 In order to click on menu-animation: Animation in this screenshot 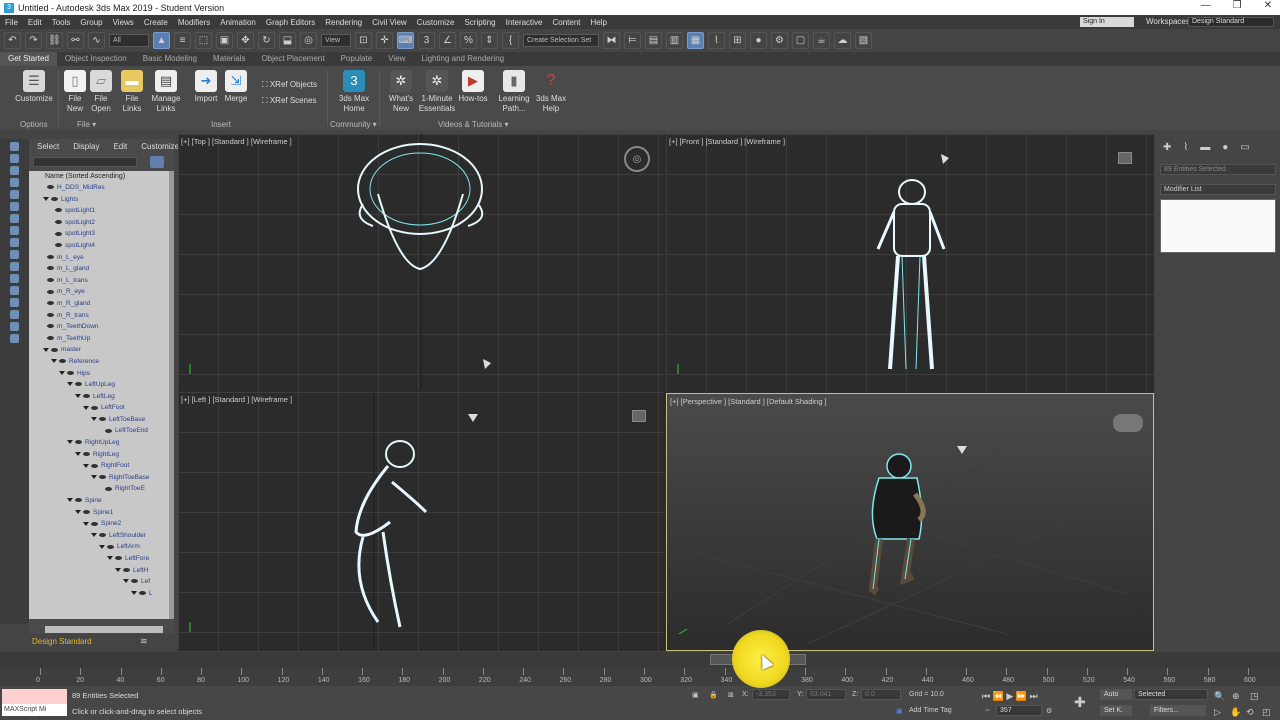, I will do `click(238, 22)`.